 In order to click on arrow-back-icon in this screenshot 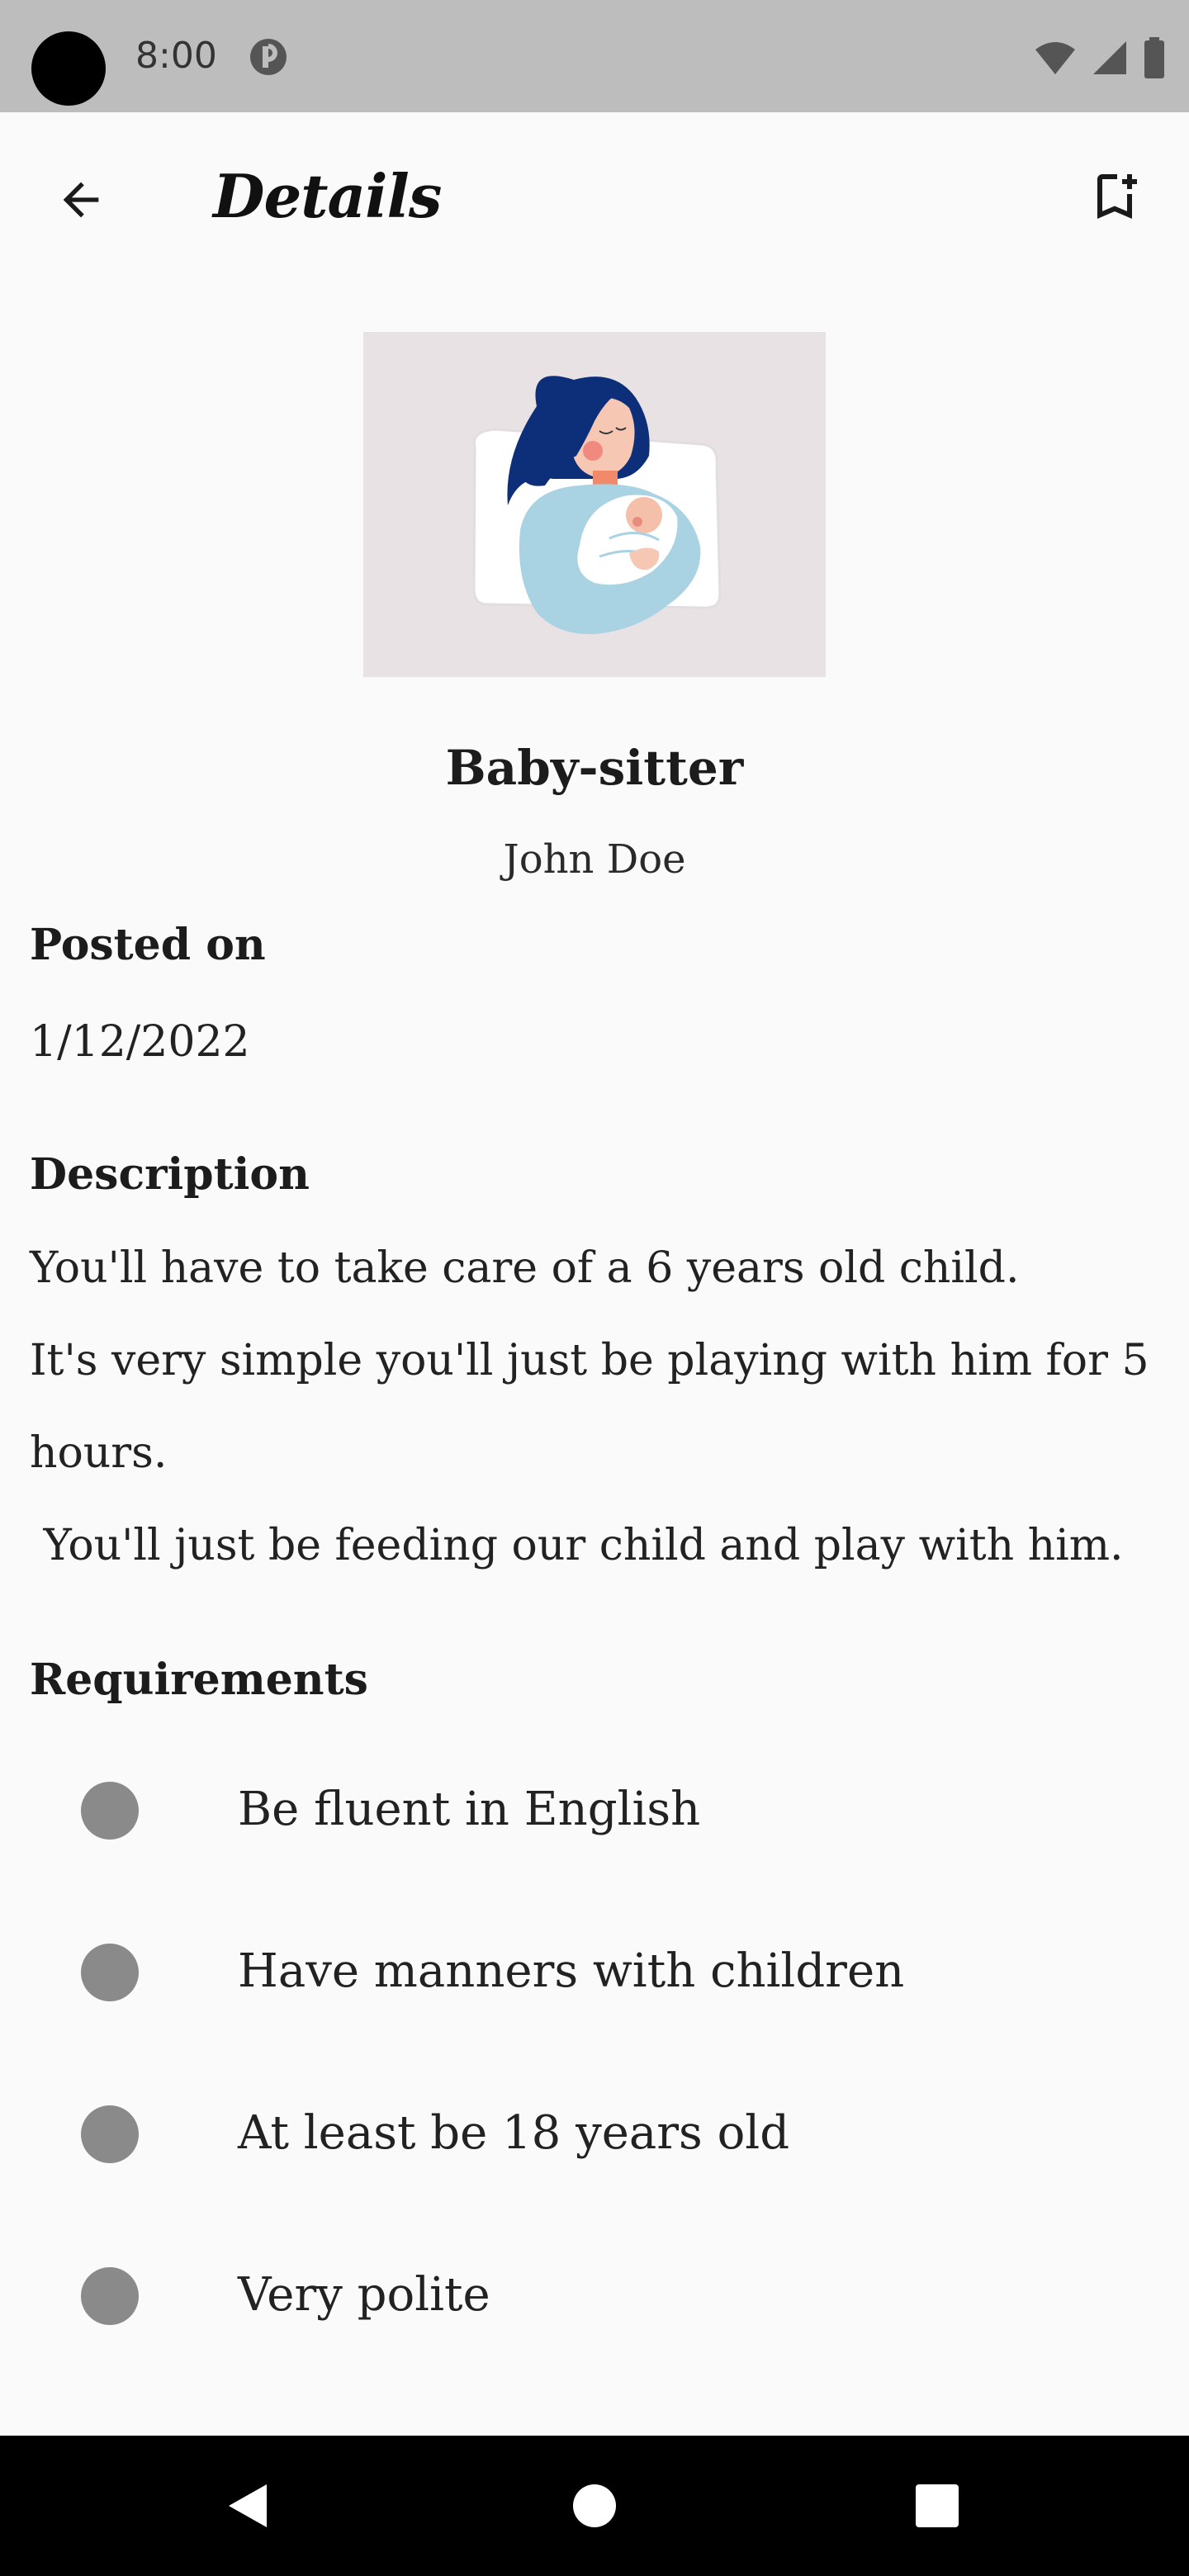, I will do `click(81, 200)`.